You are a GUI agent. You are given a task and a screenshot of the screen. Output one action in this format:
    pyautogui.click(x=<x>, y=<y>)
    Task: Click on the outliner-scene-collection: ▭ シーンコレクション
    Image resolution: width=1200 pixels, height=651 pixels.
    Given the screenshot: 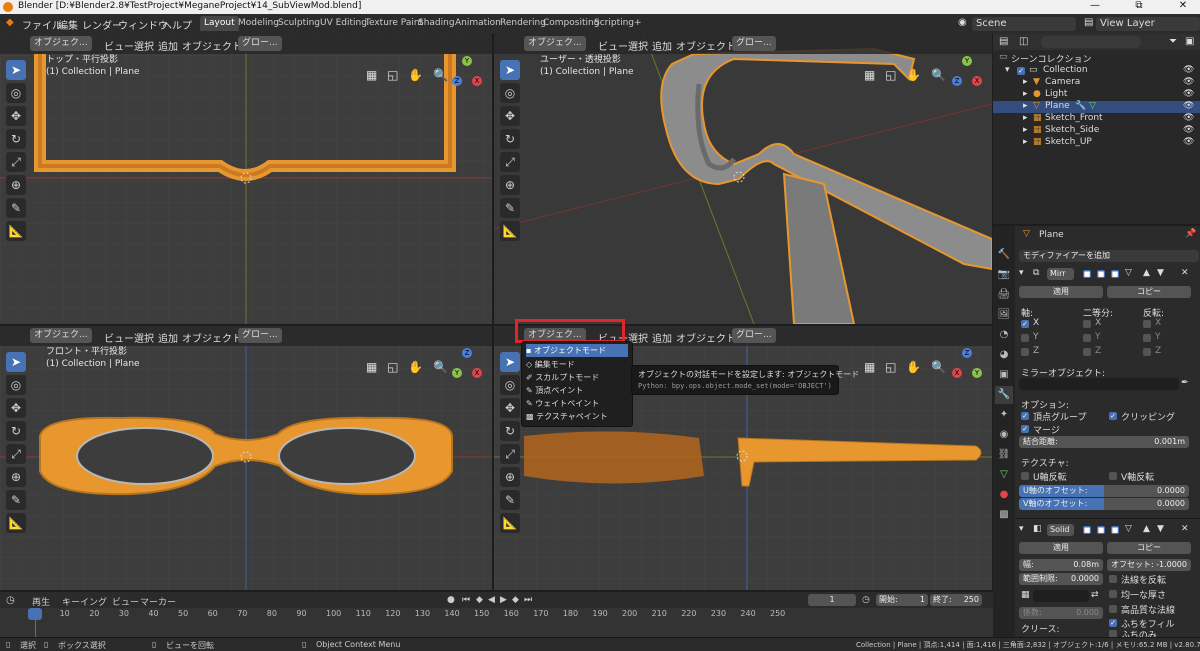 What is the action you would take?
    pyautogui.click(x=1096, y=58)
    